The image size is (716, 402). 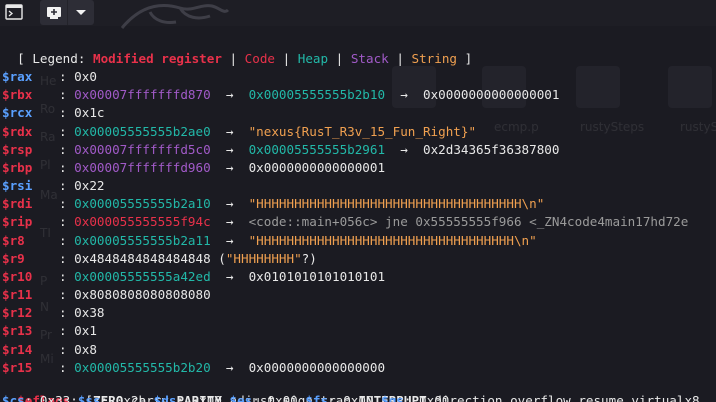 I want to click on register-value: "HHHHHHHHHHHHHHHHHHHHHHHHHHHHHHHHHHH\n", so click(x=396, y=204).